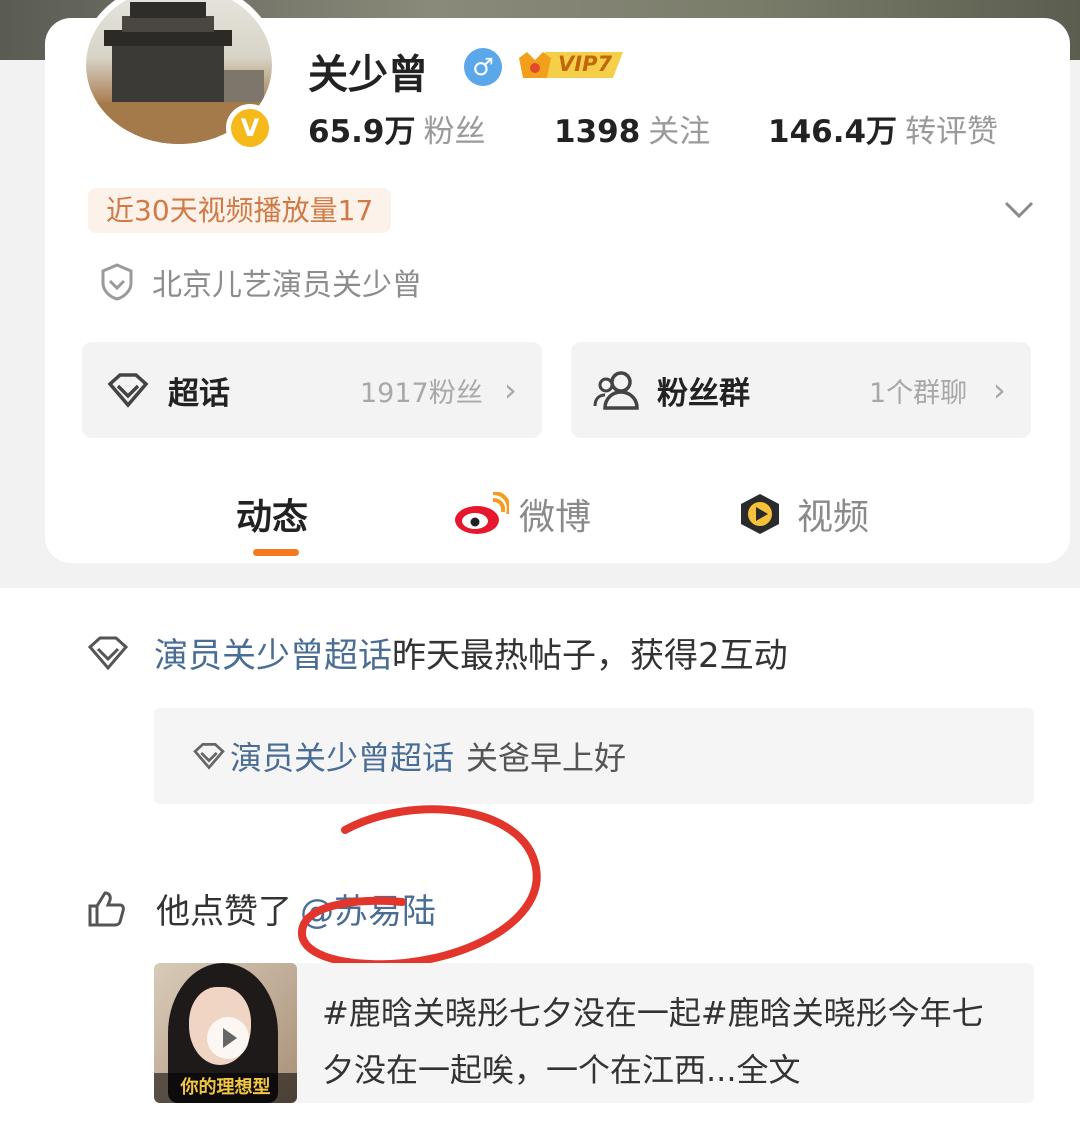  What do you see at coordinates (653, 1041) in the screenshot?
I see `liked-post-text: #鹿晗关晓彤七夕没在一起#鹿晗关晓彤今年七夕没在一起唉，一个在江西...全文` at bounding box center [653, 1041].